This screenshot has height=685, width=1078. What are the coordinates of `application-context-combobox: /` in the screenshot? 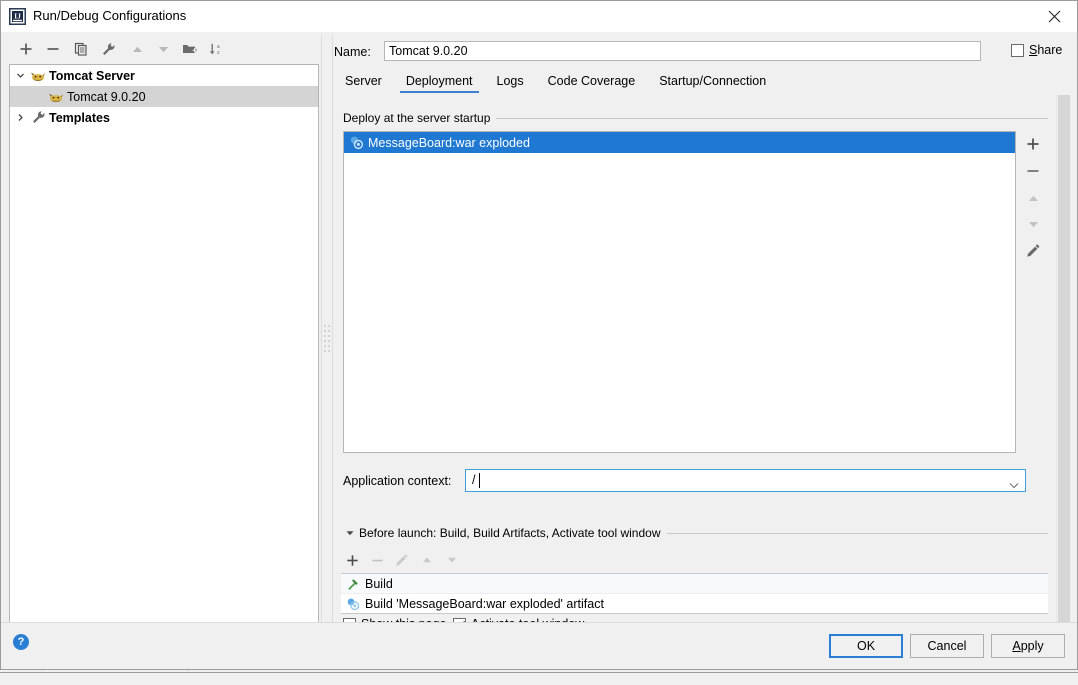 It's located at (745, 480).